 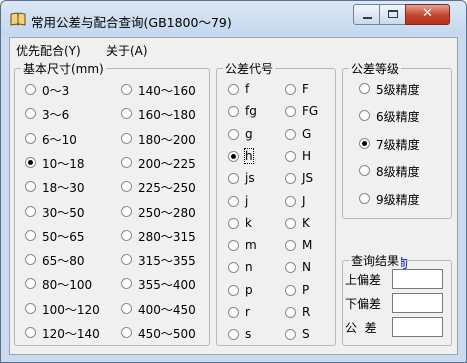 I want to click on minimize-button, so click(x=366, y=14).